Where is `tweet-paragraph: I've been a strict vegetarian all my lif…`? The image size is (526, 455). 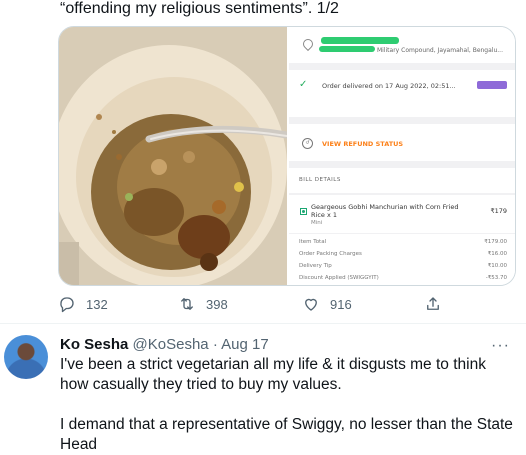 tweet-paragraph: I've been a strict vegetarian all my lif… is located at coordinates (273, 374).